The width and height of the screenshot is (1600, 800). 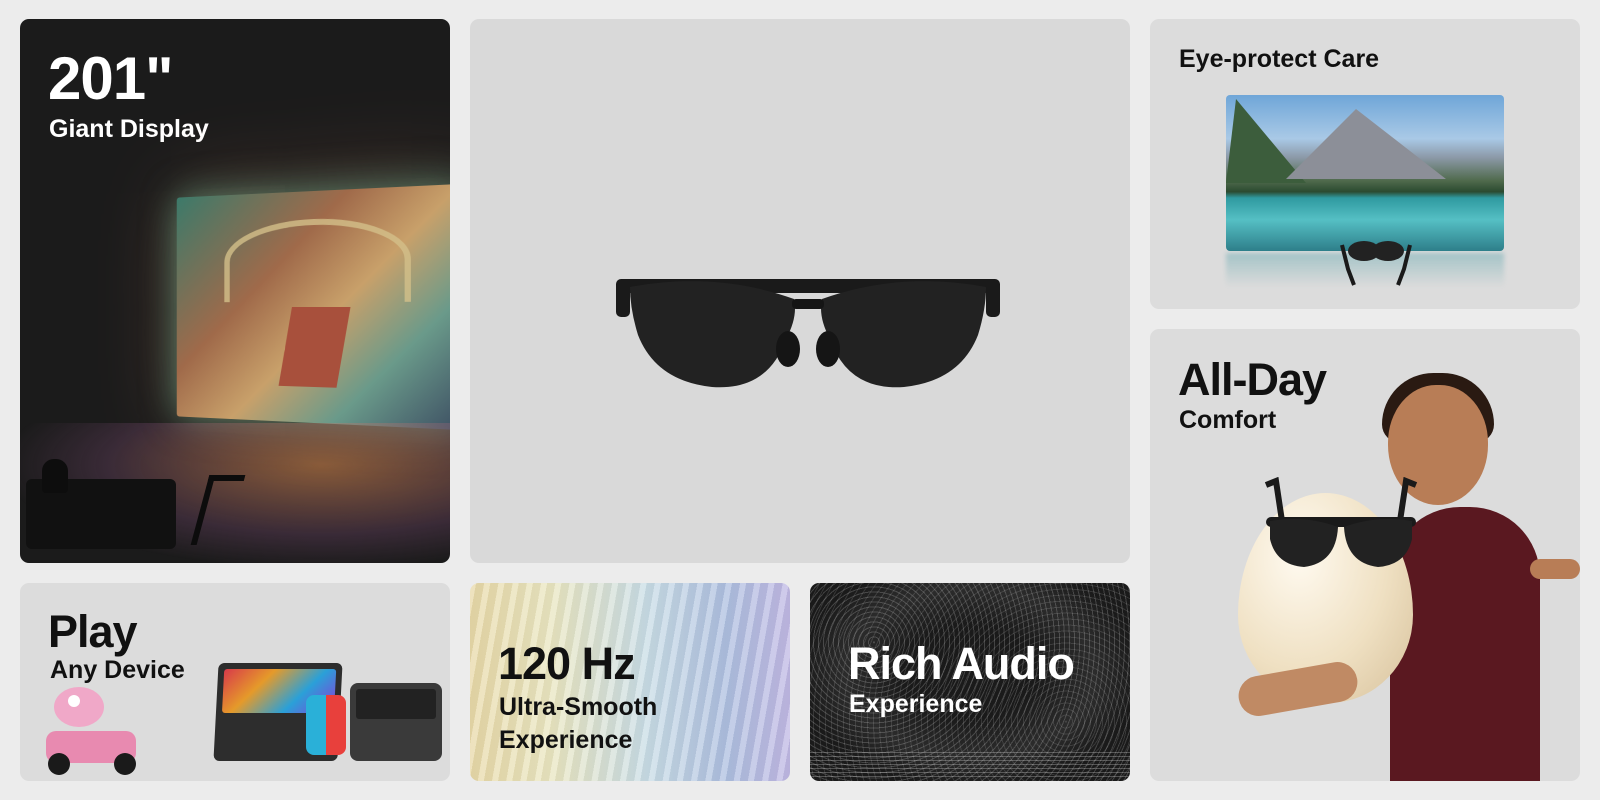 I want to click on tile-rich-audio: Rich Audio Experience, so click(x=970, y=682).